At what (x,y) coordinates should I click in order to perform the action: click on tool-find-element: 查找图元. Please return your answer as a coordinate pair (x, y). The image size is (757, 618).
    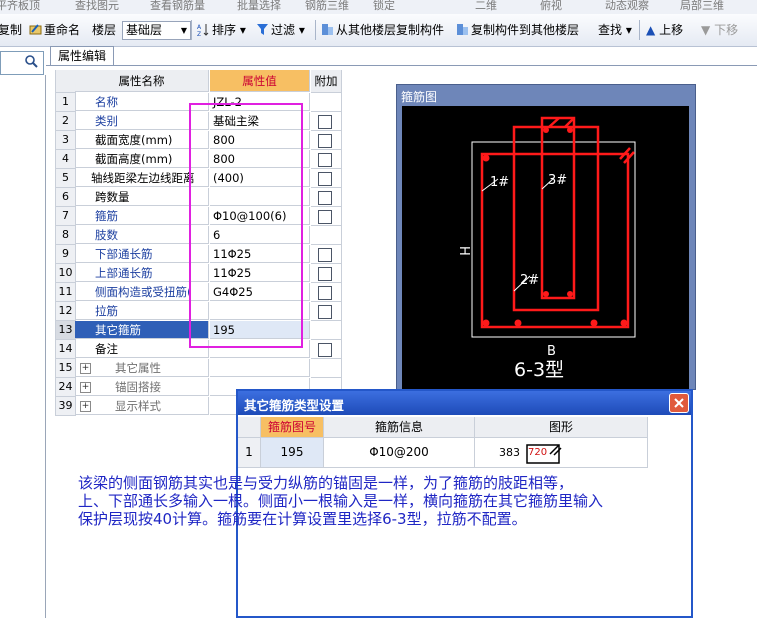
    Looking at the image, I should click on (97, 6).